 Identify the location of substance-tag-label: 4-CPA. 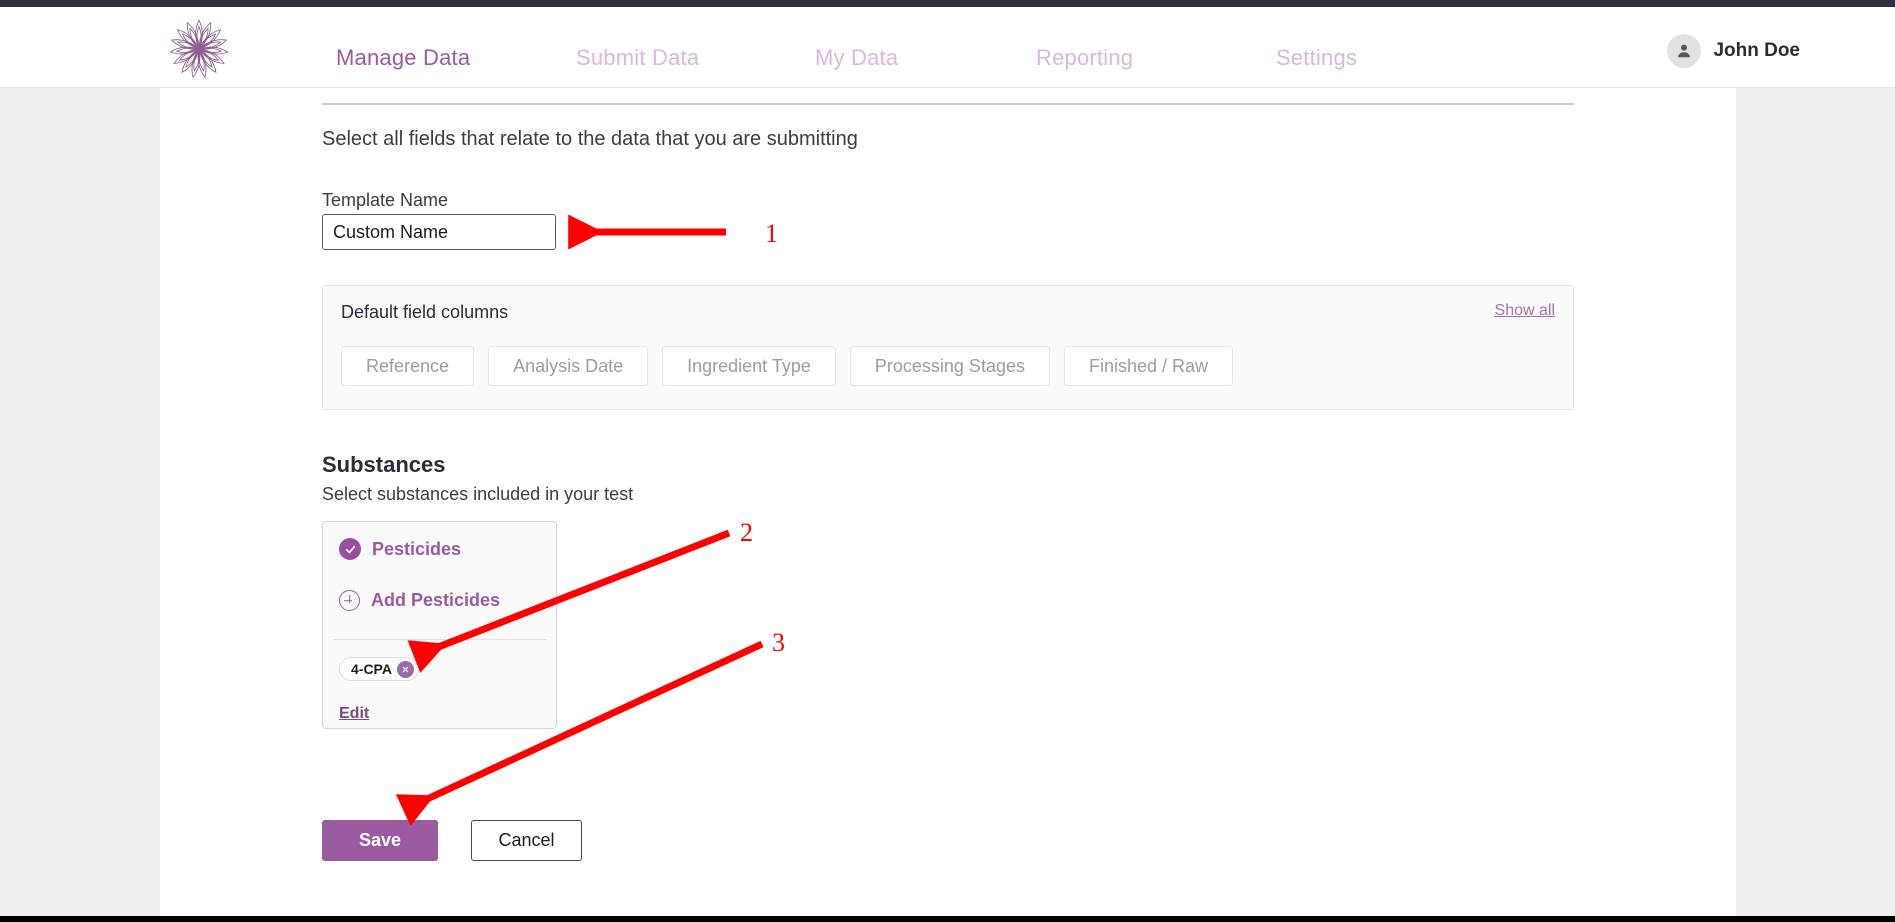
(371, 669).